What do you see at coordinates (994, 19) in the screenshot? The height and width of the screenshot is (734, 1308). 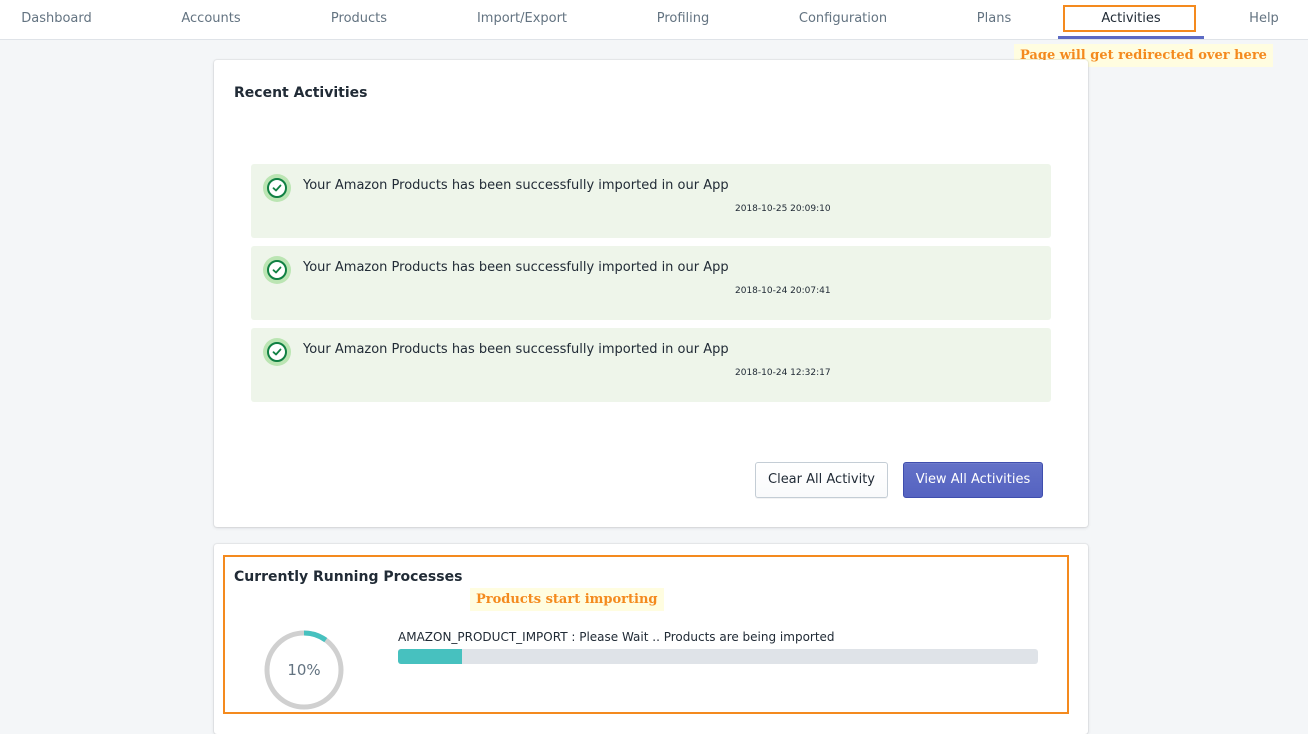 I see `nav-item-plans: Plans` at bounding box center [994, 19].